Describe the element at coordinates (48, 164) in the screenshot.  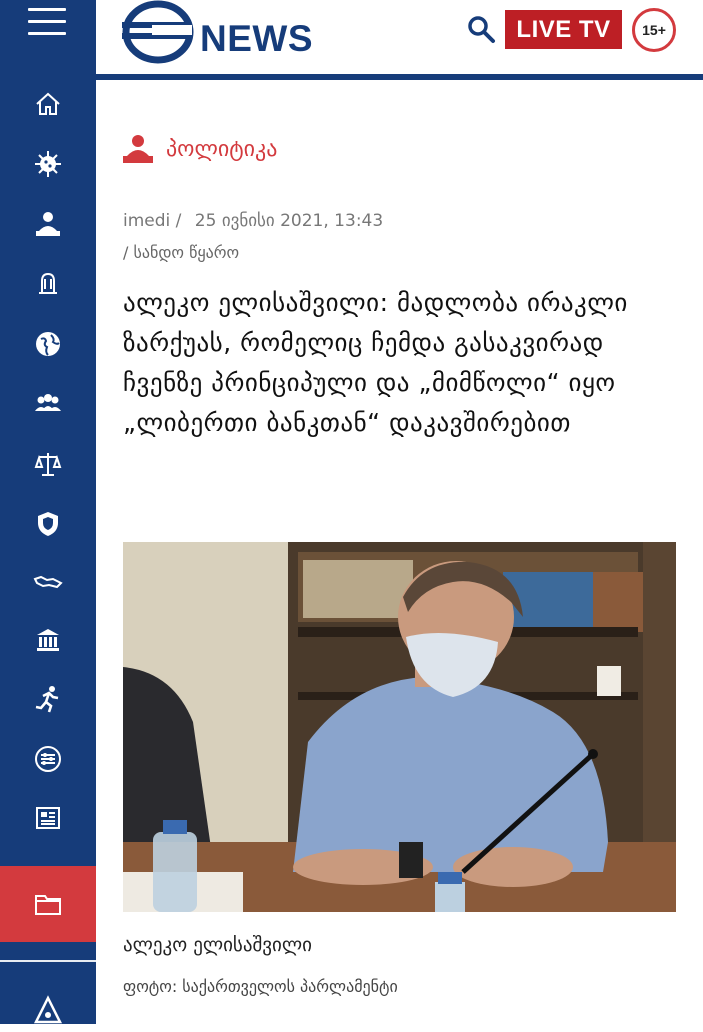
I see `virus-icon` at that location.